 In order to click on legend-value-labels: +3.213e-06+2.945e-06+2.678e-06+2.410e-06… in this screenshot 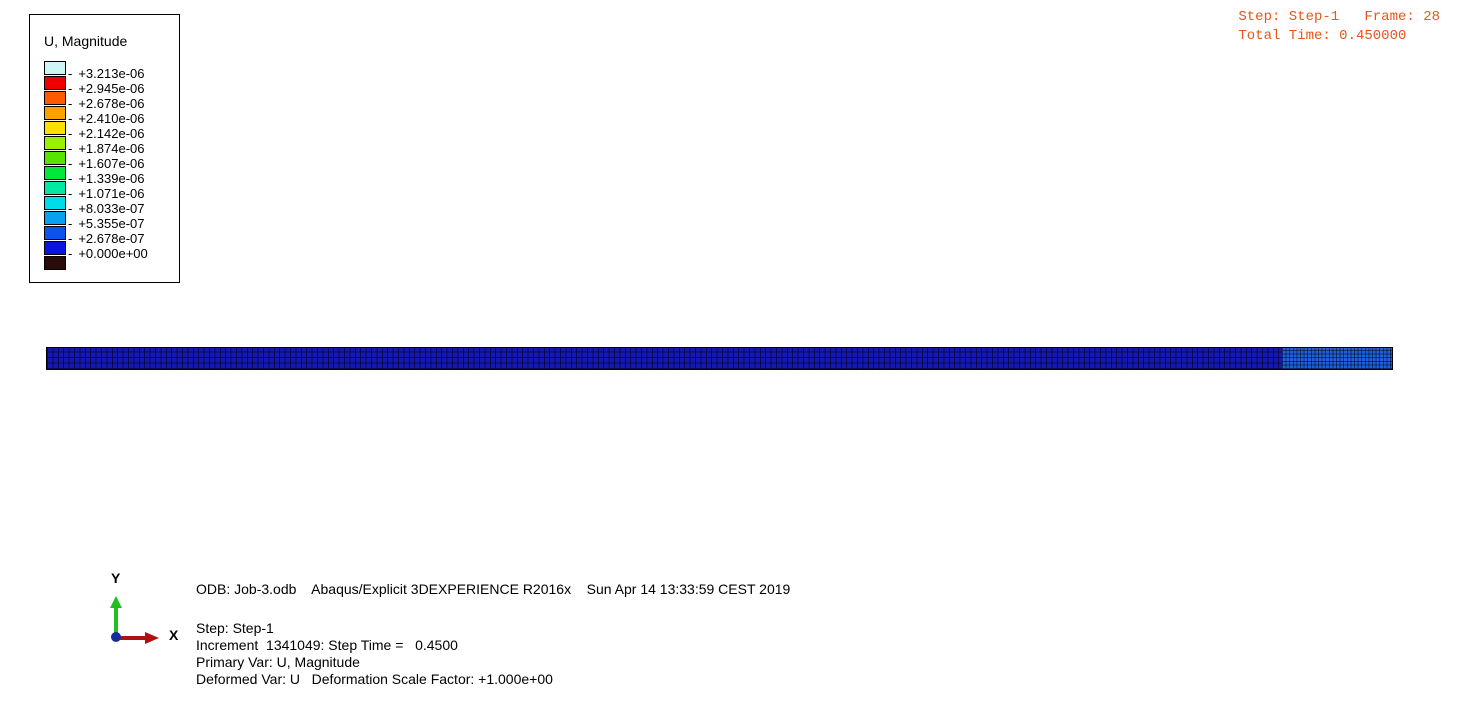, I will do `click(108, 163)`.